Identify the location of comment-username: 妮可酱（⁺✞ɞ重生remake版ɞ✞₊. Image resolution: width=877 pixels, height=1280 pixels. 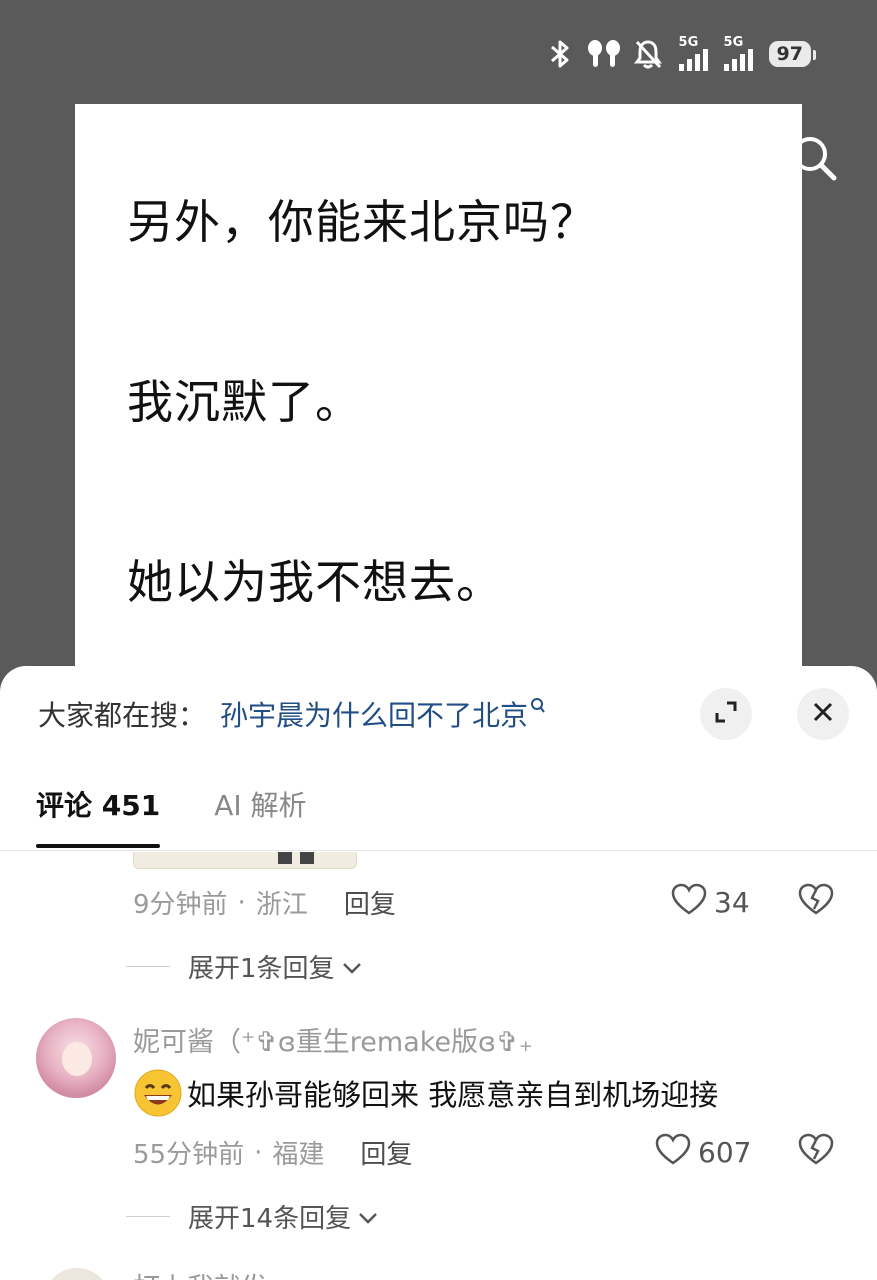
(333, 1039).